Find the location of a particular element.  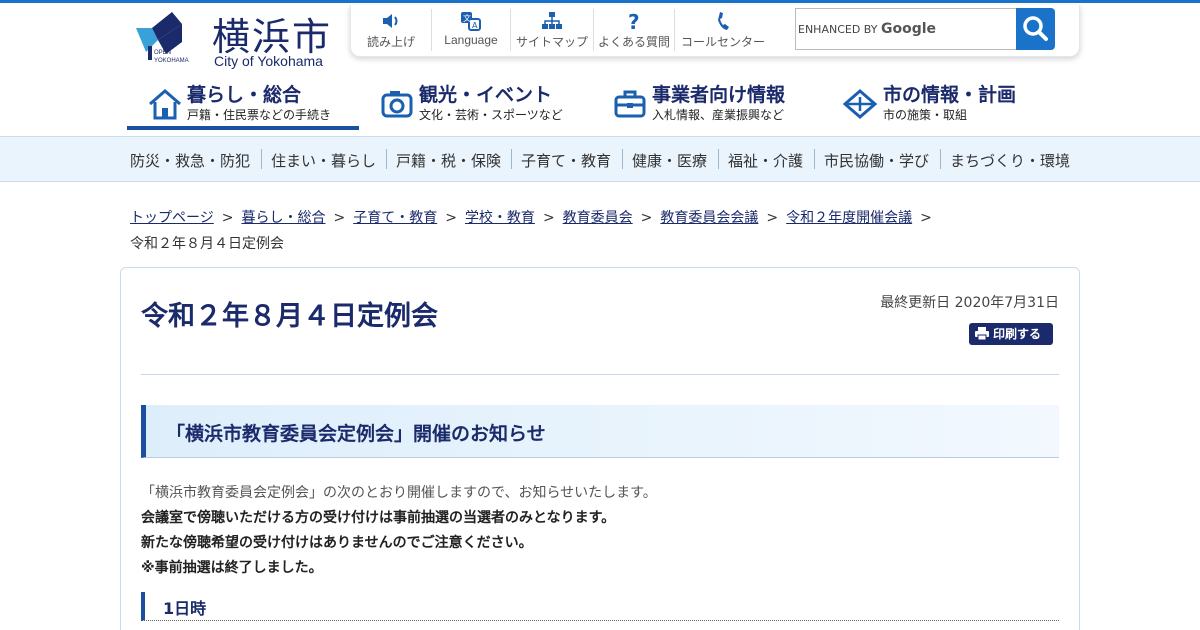

nav-item-business: 事業者向け情報 入札情報、産業振興など is located at coordinates (724, 104).